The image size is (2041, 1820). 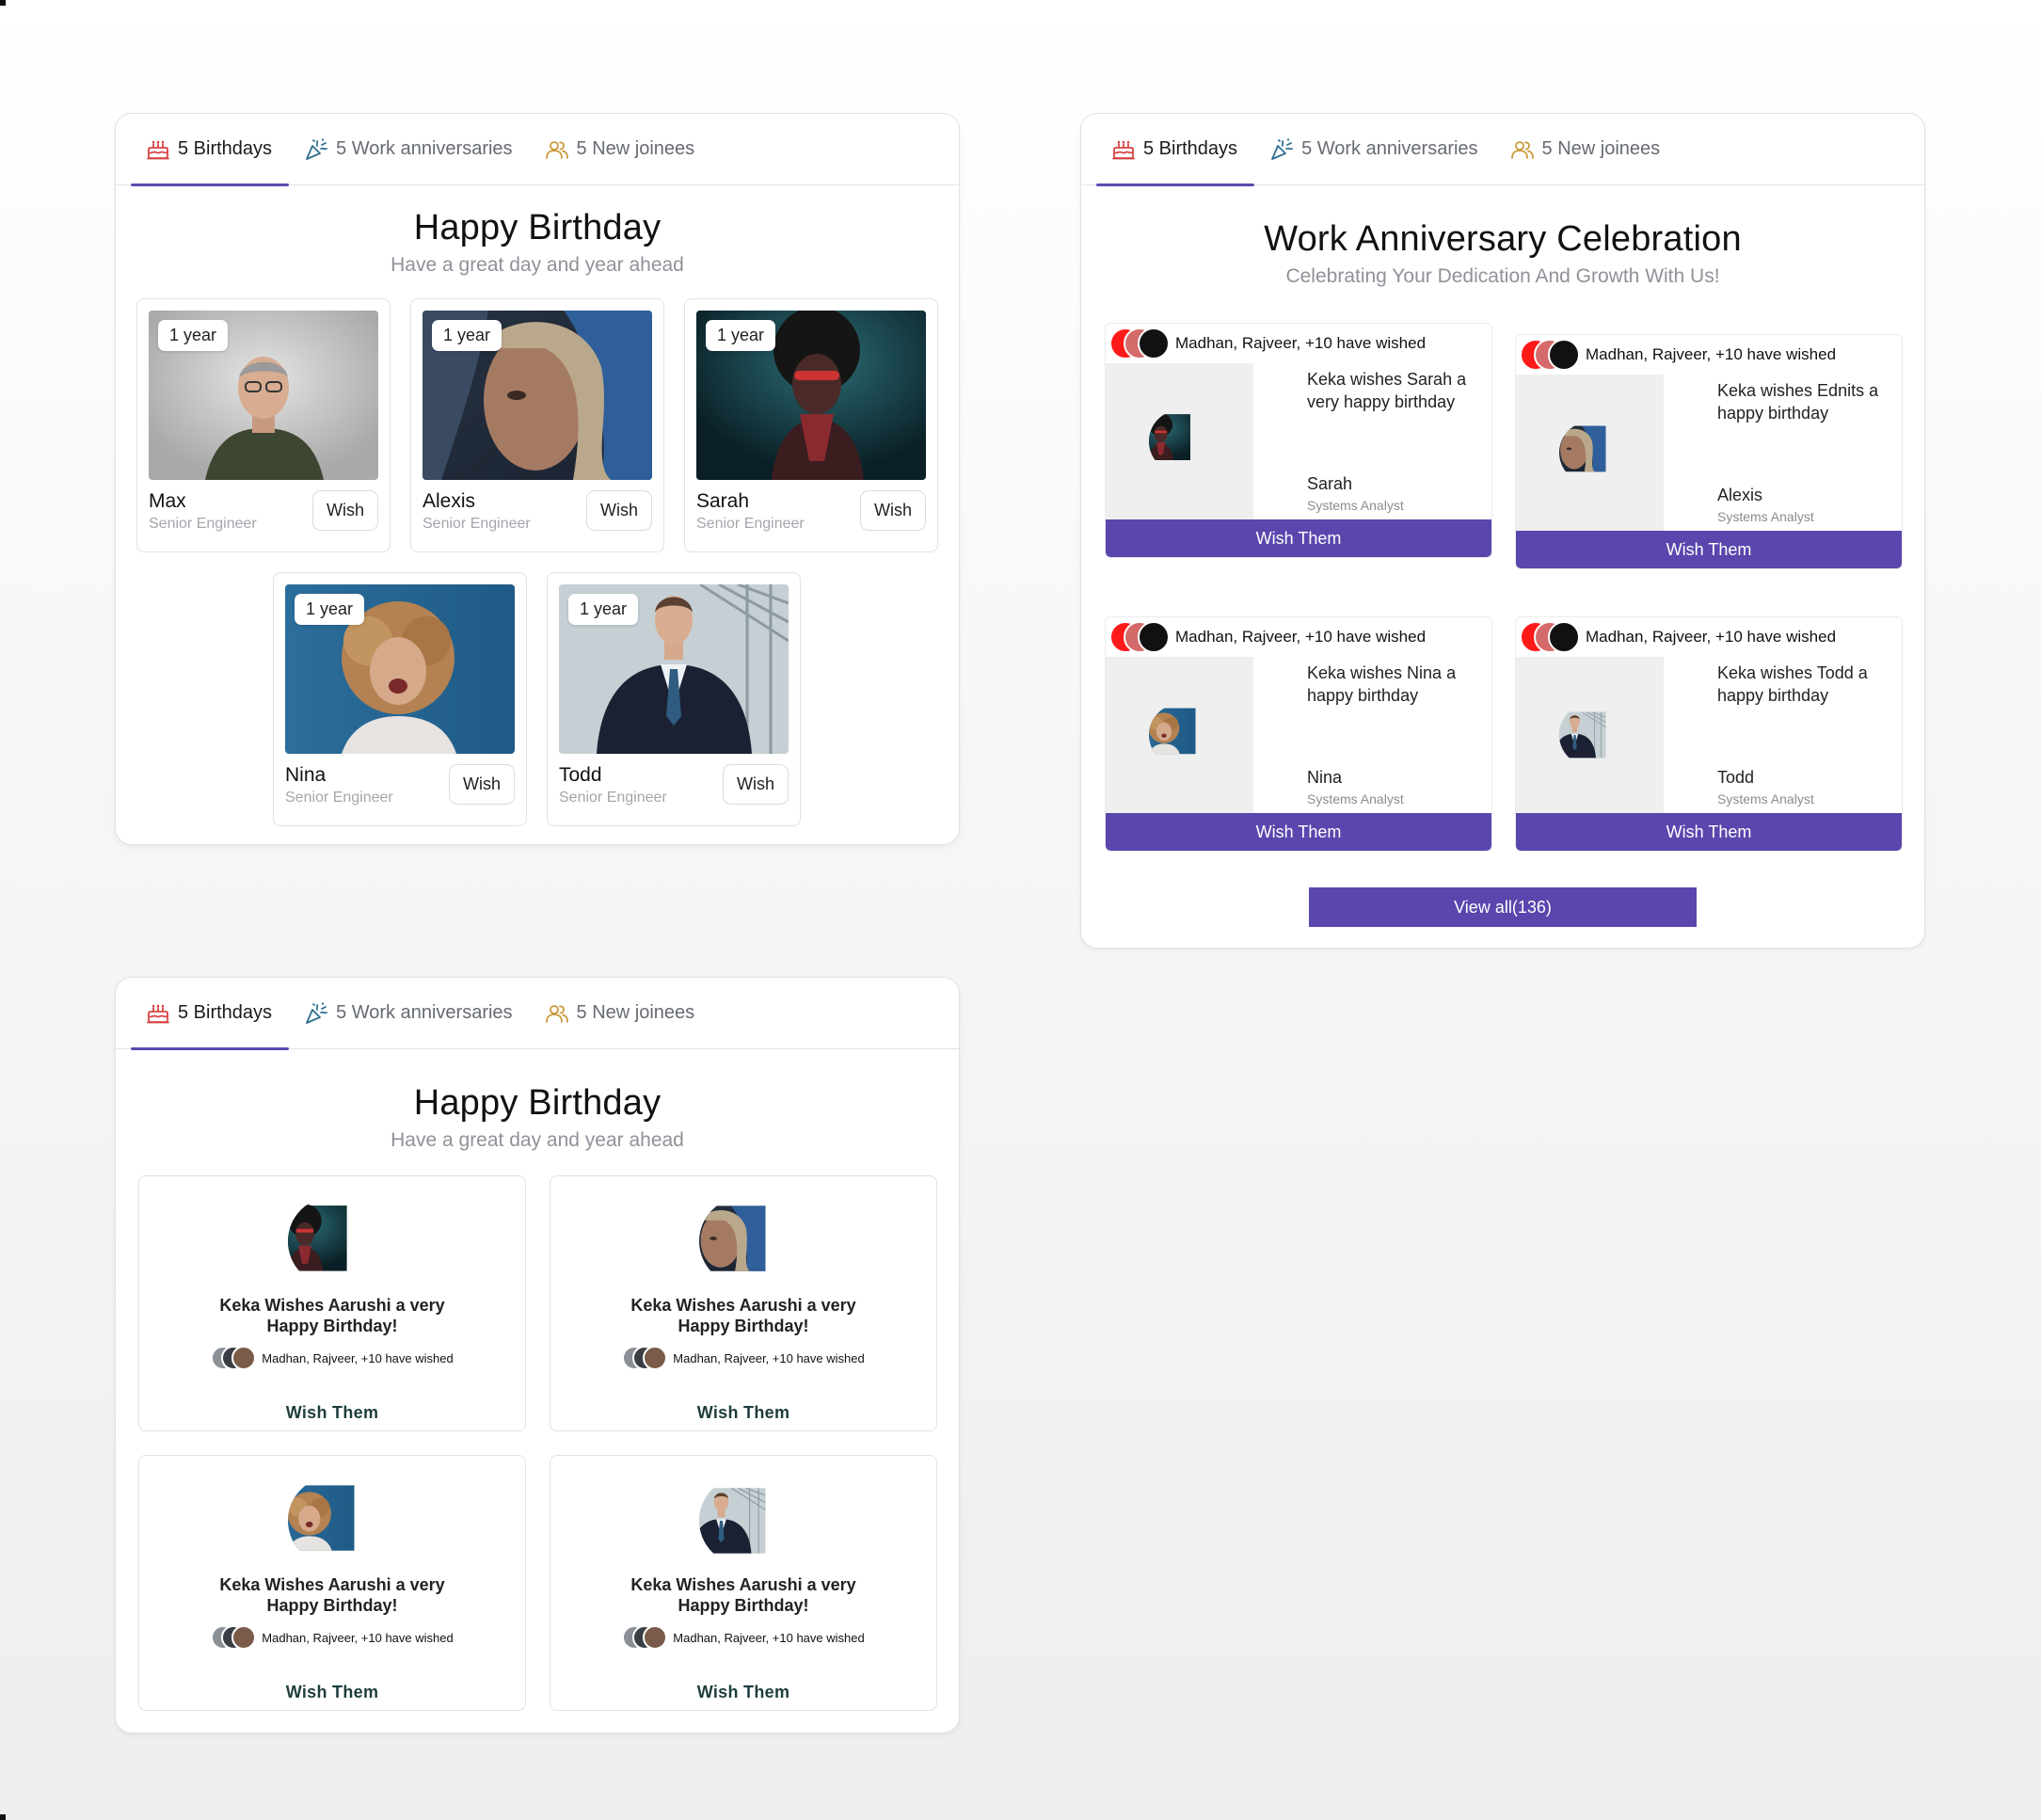 What do you see at coordinates (811, 425) in the screenshot?
I see `birthday-card: 1 year Sarah Senior Engineer Wish` at bounding box center [811, 425].